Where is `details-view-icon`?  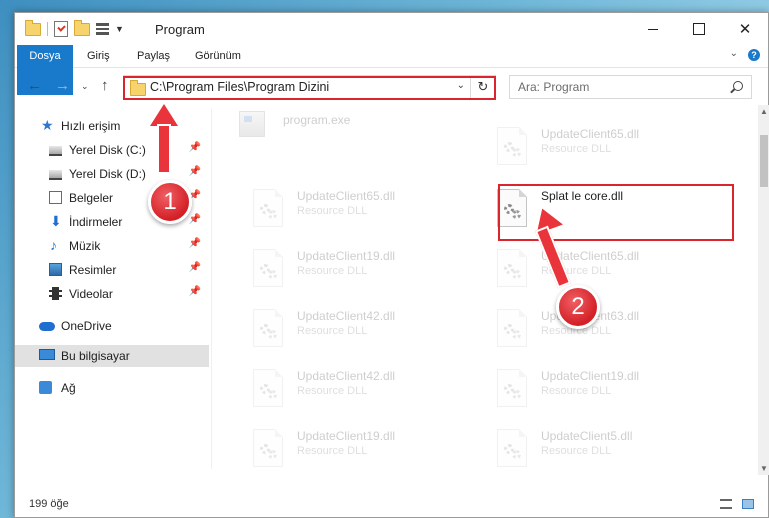 details-view-icon is located at coordinates (726, 504).